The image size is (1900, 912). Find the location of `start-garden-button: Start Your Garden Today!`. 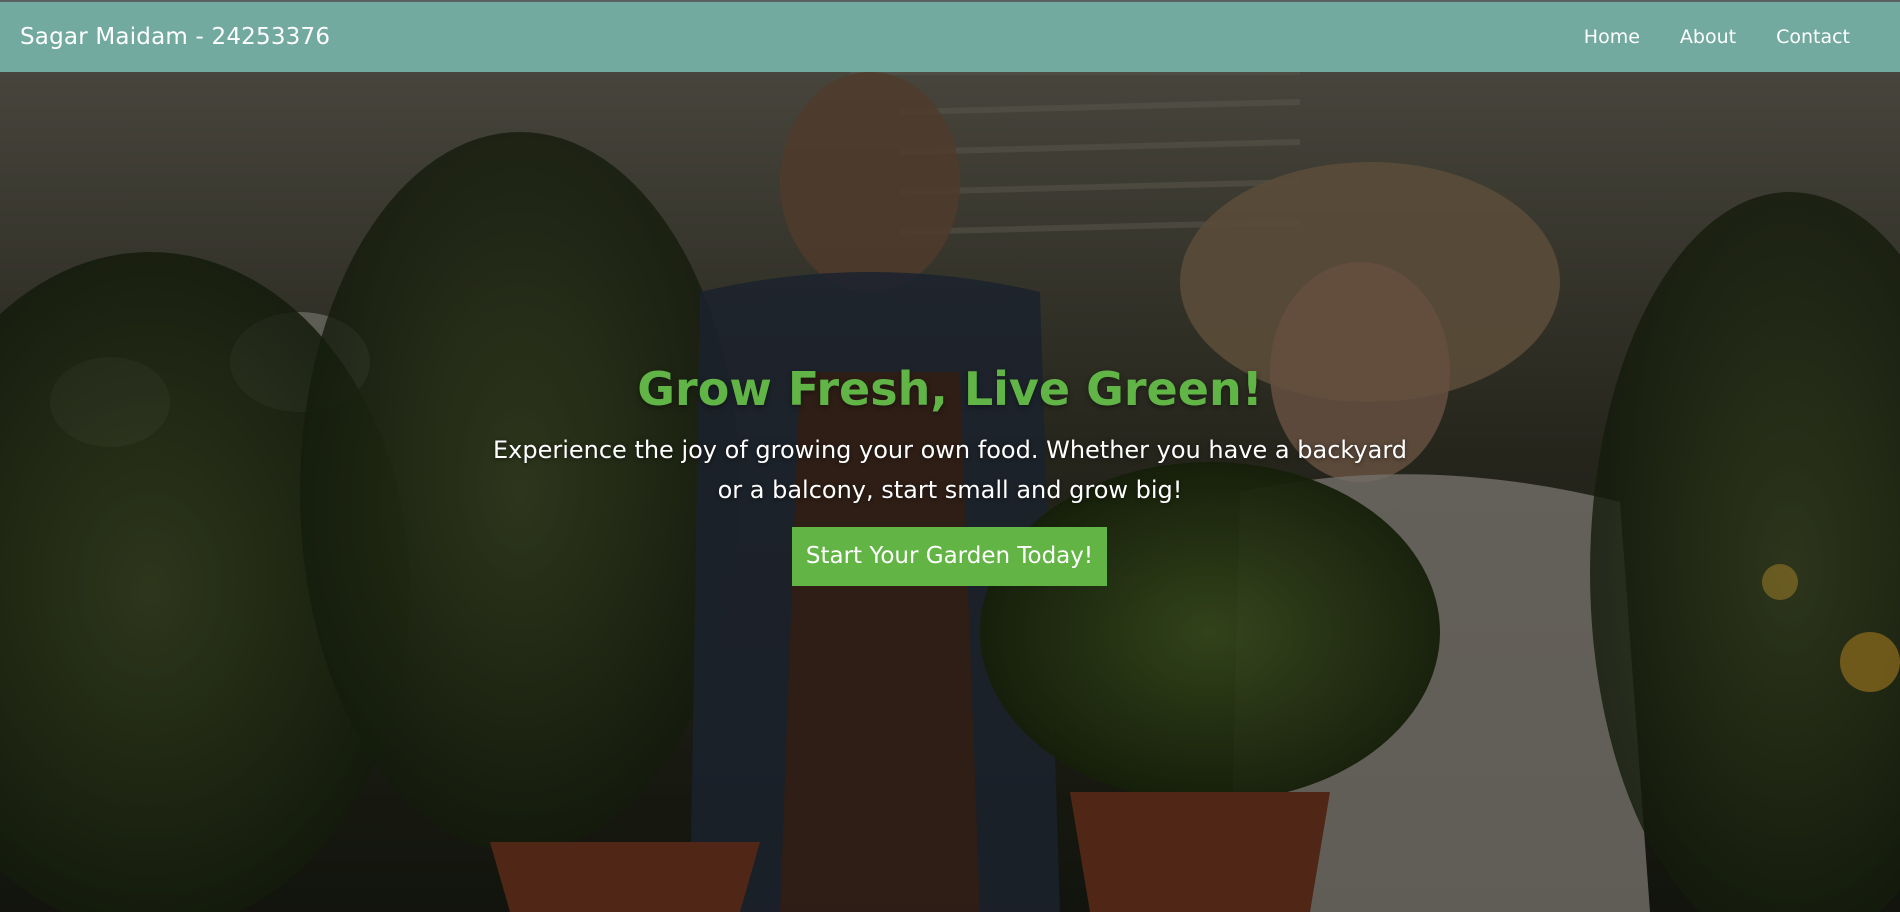

start-garden-button: Start Your Garden Today! is located at coordinates (949, 556).